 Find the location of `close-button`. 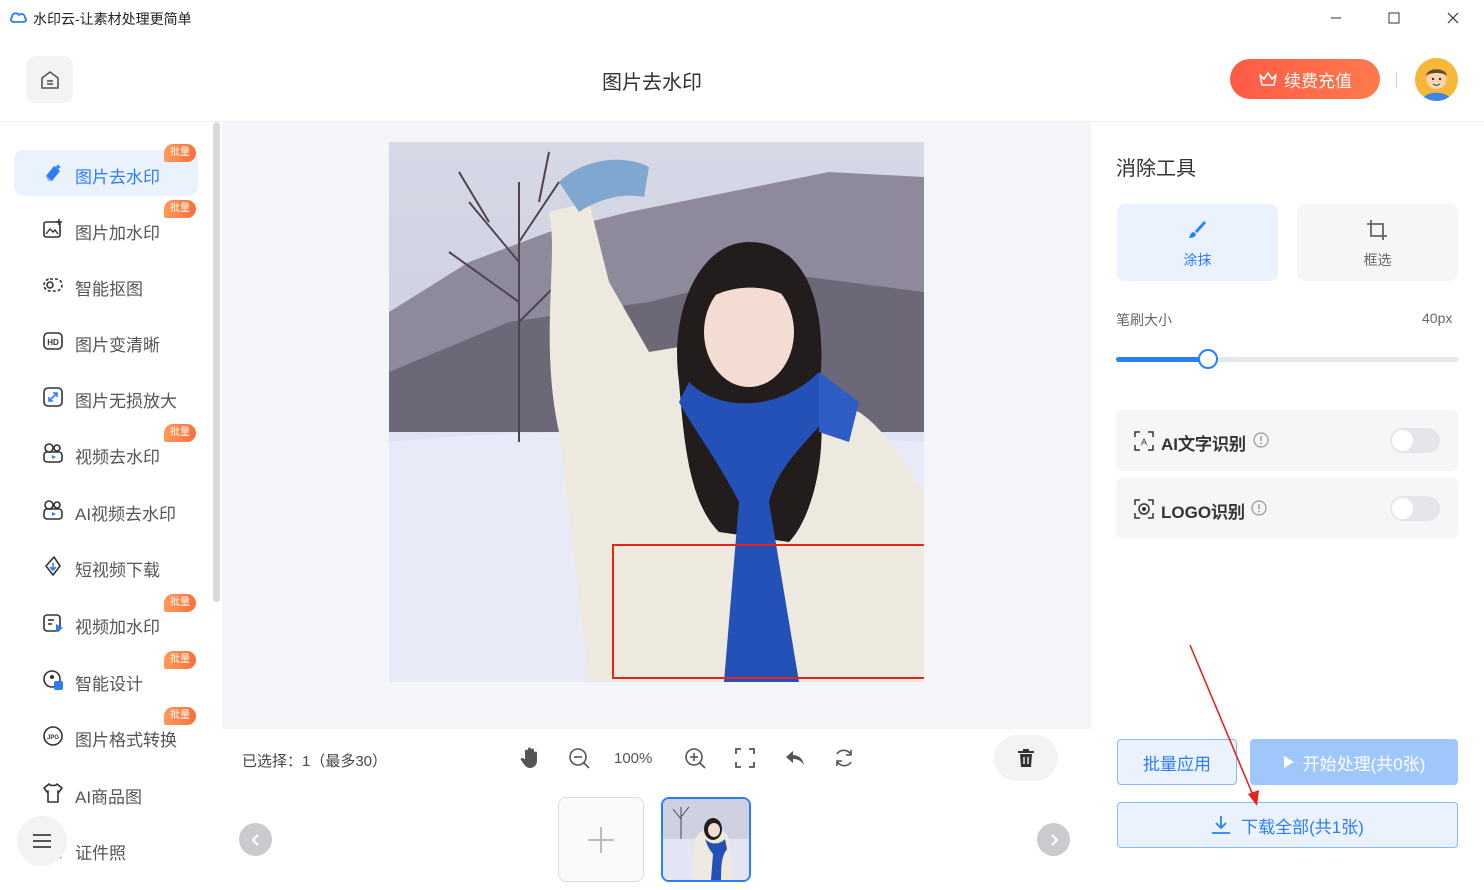

close-button is located at coordinates (1453, 18).